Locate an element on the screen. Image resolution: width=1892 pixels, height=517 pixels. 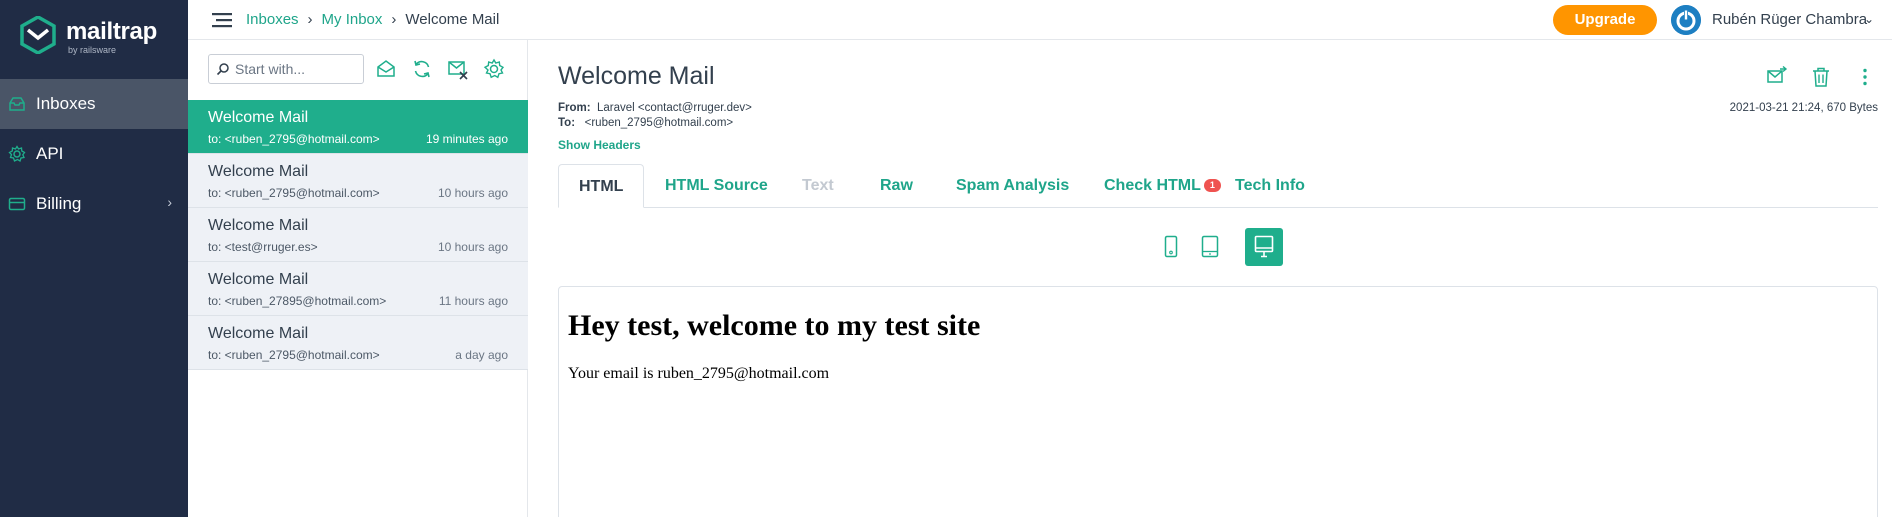
settings-icon is located at coordinates (494, 69).